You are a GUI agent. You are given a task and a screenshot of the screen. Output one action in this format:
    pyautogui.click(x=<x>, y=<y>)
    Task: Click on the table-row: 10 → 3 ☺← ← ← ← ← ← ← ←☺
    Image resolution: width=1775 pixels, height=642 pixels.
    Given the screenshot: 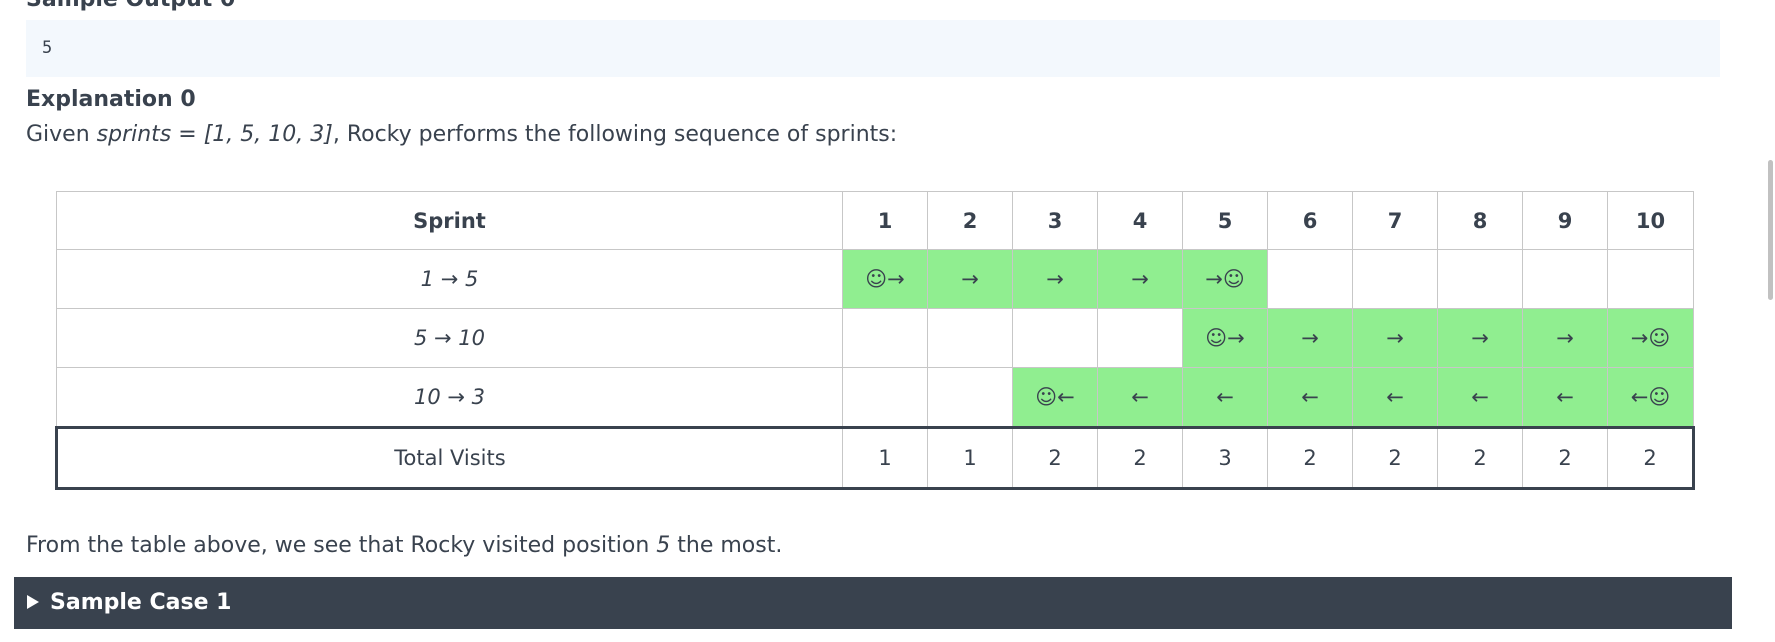 What is the action you would take?
    pyautogui.click(x=875, y=397)
    